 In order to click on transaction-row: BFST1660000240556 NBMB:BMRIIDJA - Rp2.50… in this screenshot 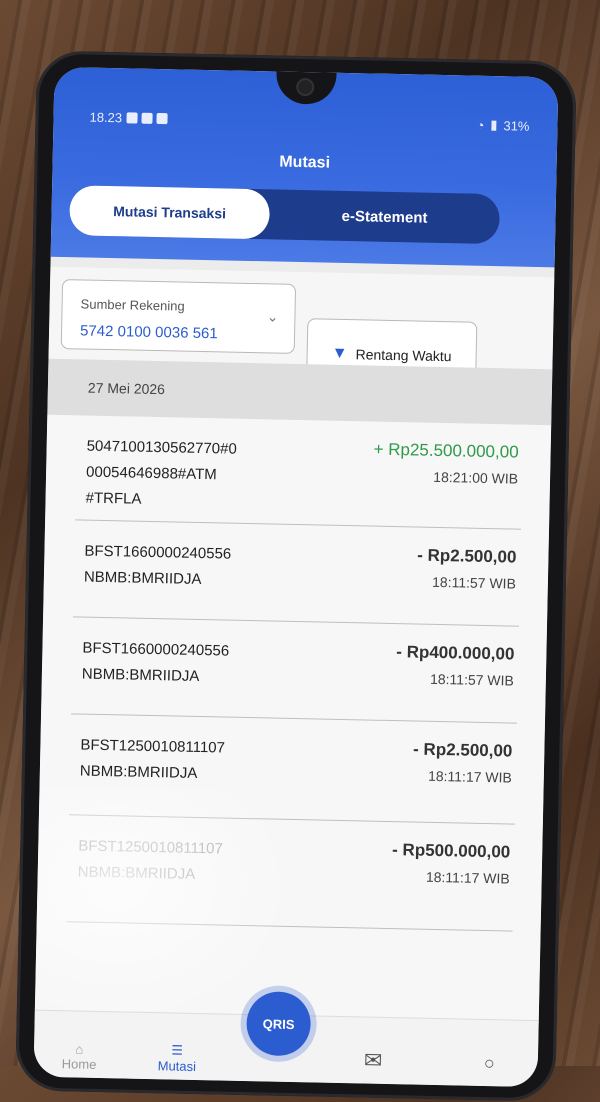, I will do `click(297, 573)`.